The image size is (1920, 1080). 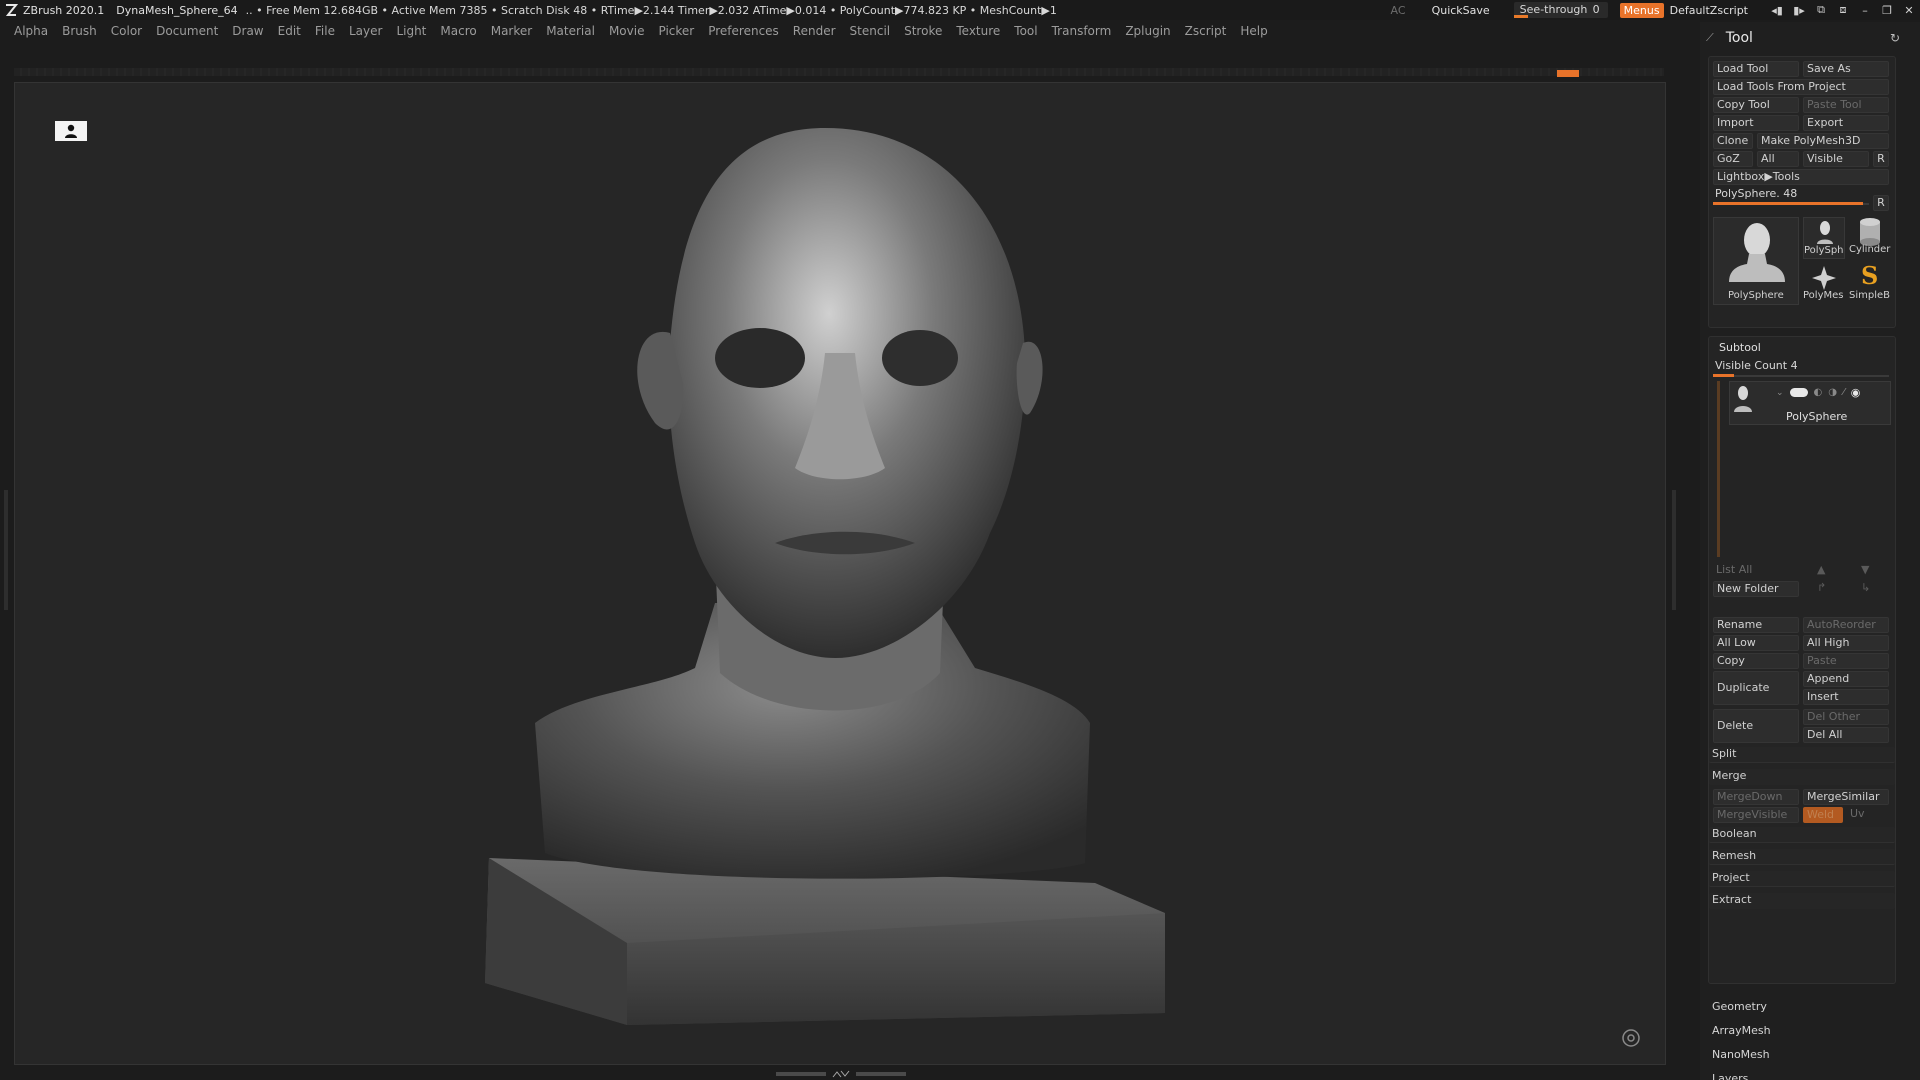 What do you see at coordinates (1881, 203) in the screenshot?
I see `tool-r-button: R` at bounding box center [1881, 203].